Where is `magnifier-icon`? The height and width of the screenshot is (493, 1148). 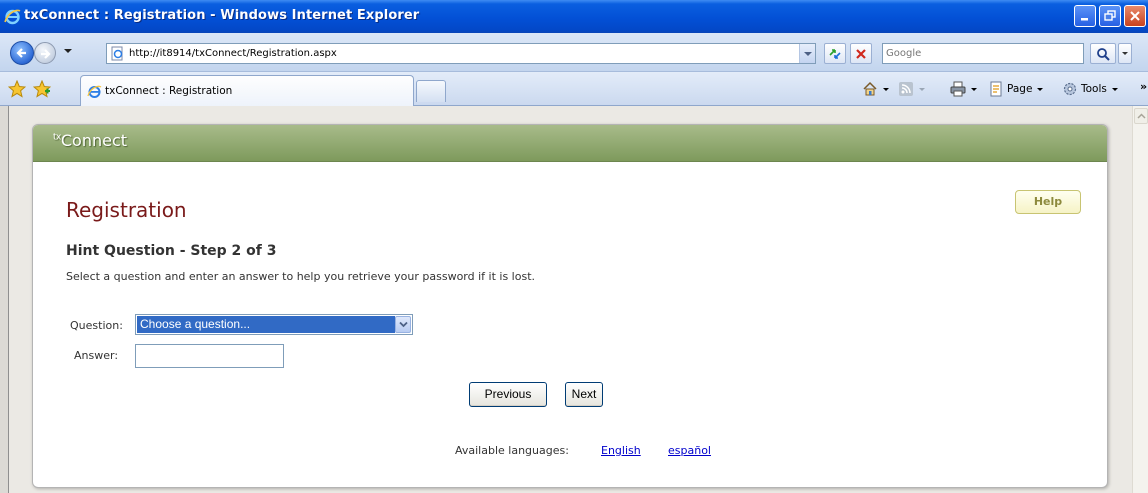
magnifier-icon is located at coordinates (1103, 54).